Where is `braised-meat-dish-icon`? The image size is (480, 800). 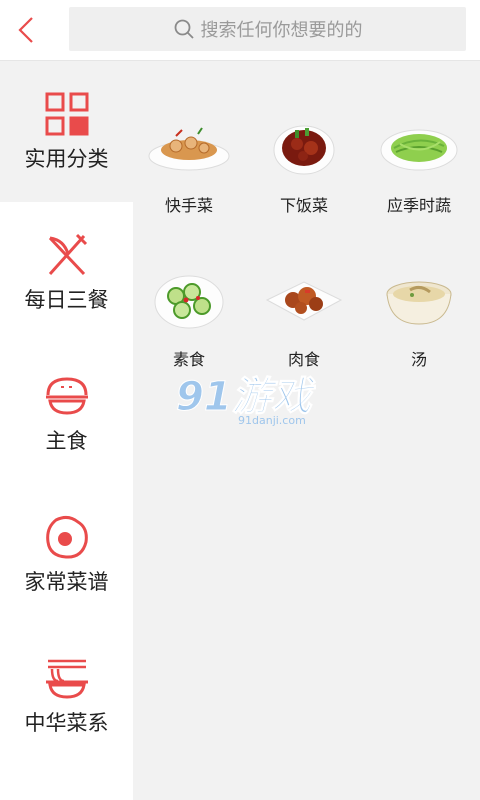
braised-meat-dish-icon is located at coordinates (304, 147).